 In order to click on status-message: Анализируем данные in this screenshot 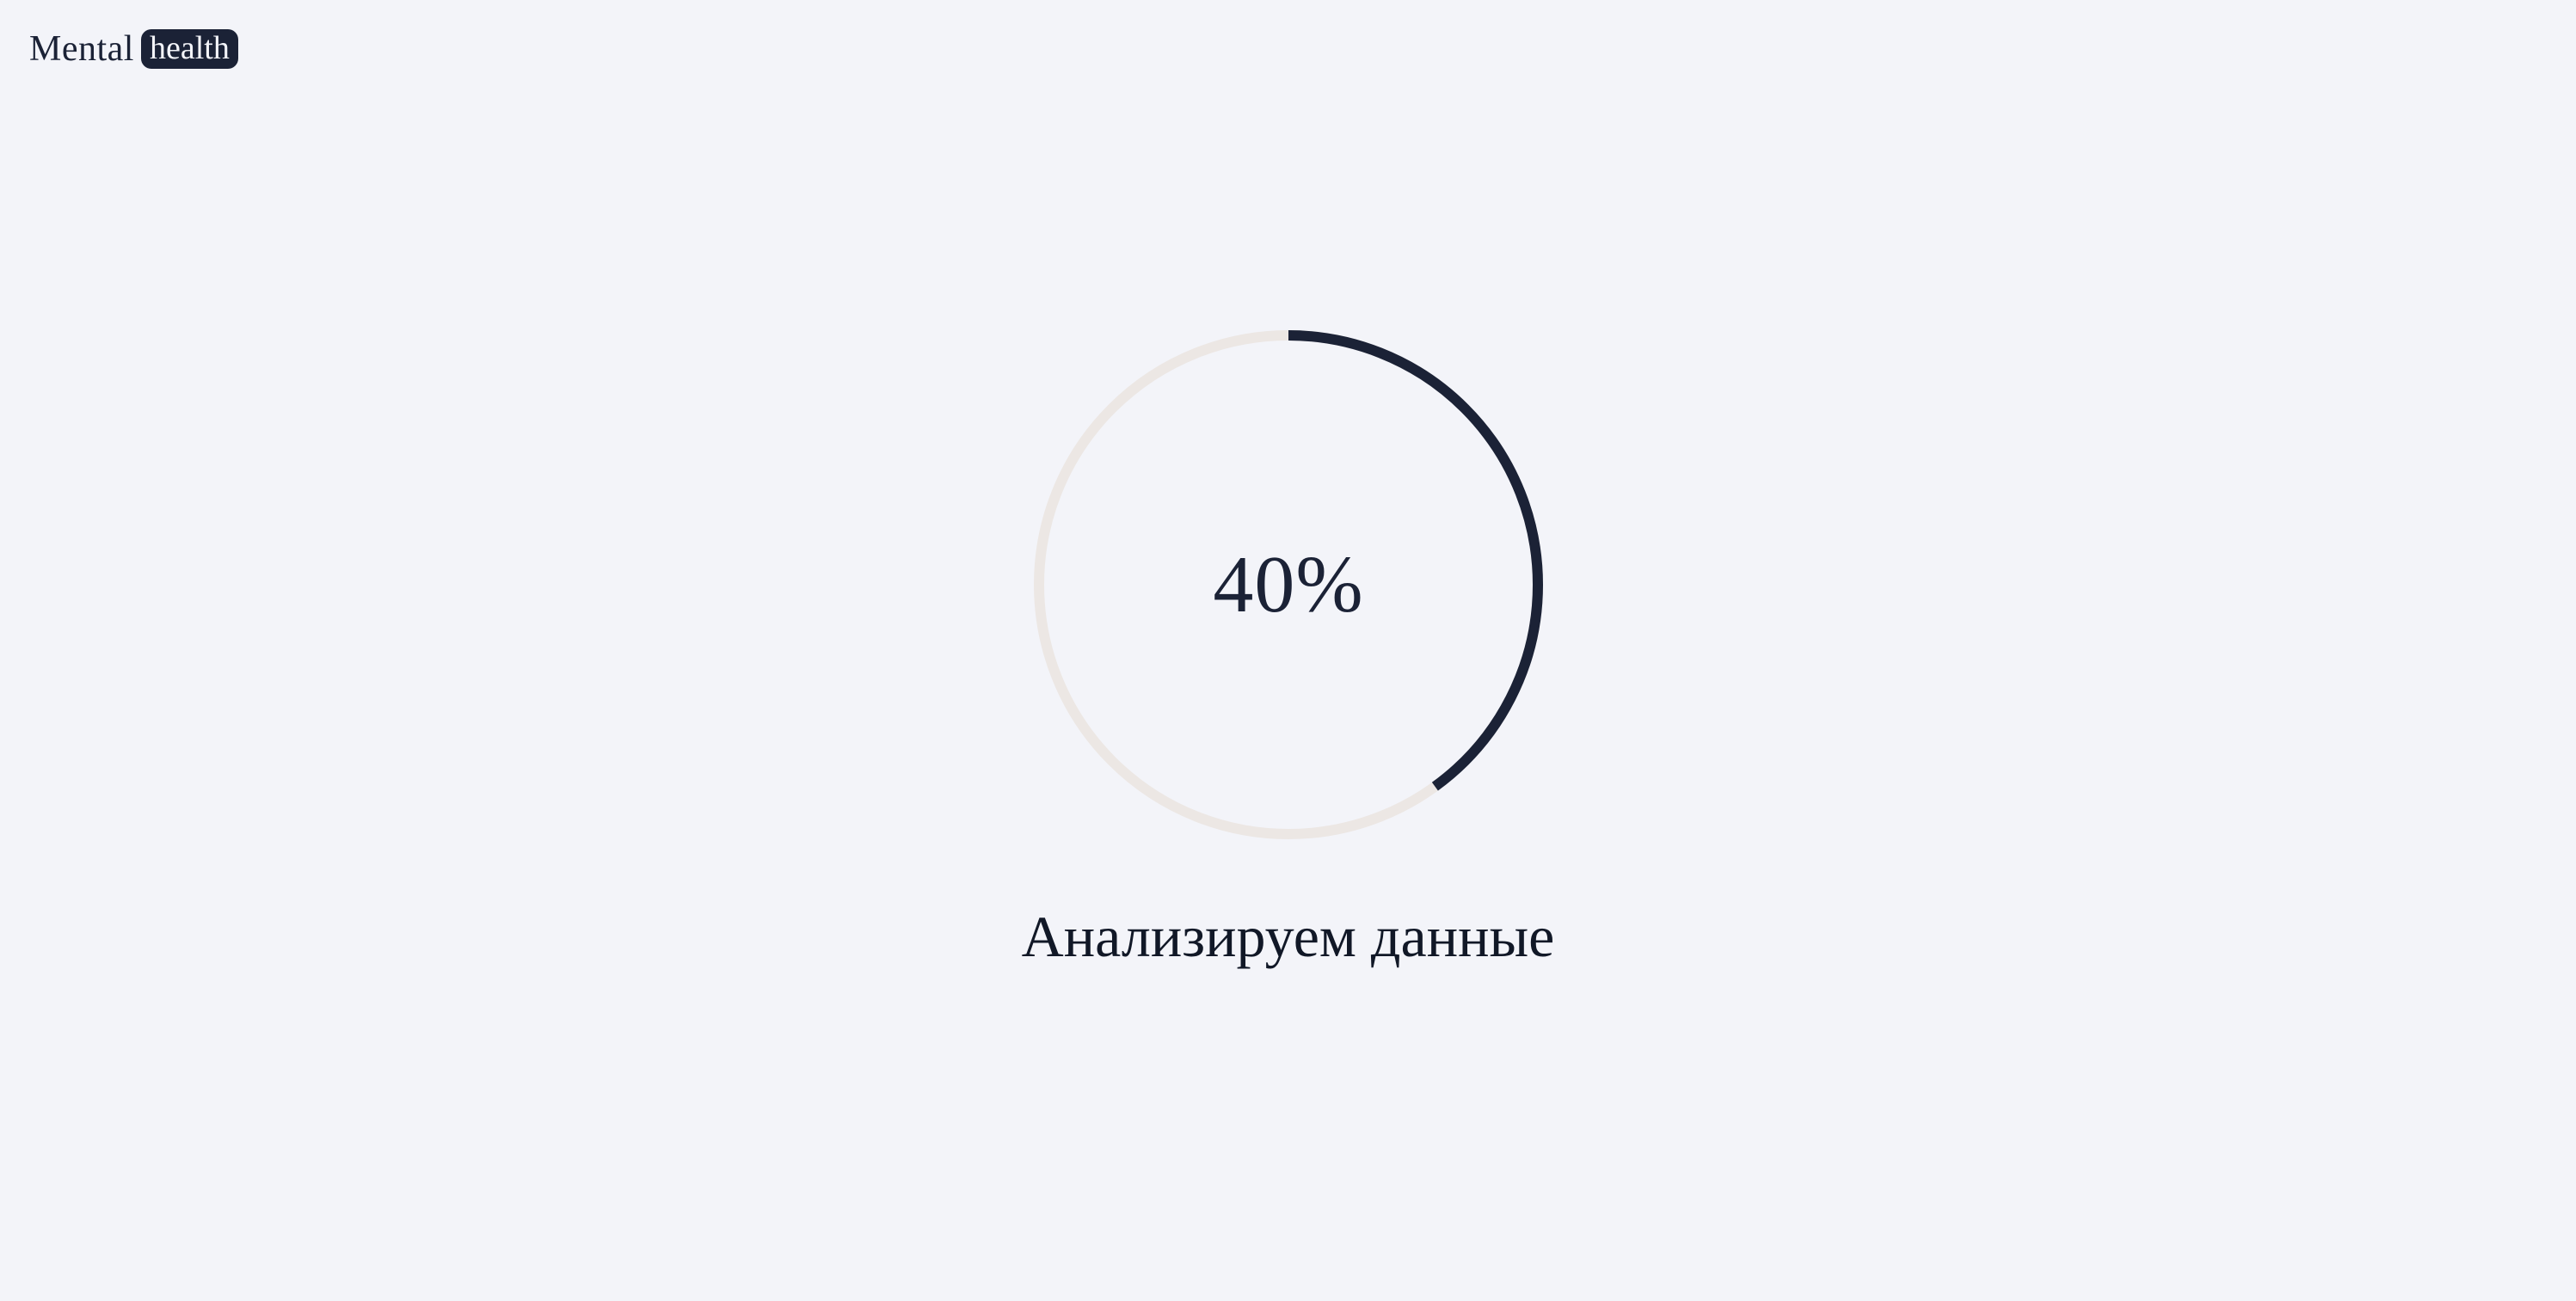, I will do `click(1288, 936)`.